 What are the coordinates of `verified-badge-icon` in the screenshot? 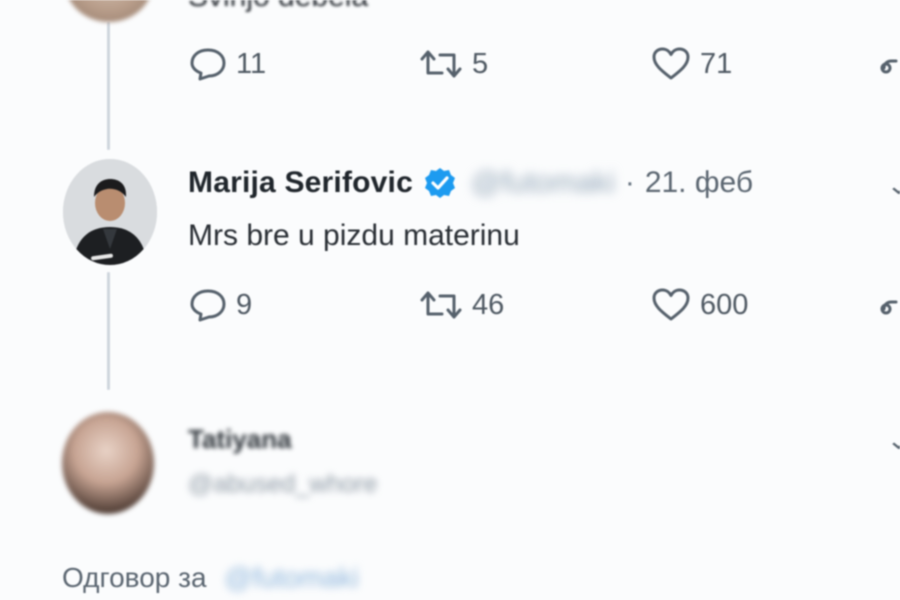 It's located at (440, 183).